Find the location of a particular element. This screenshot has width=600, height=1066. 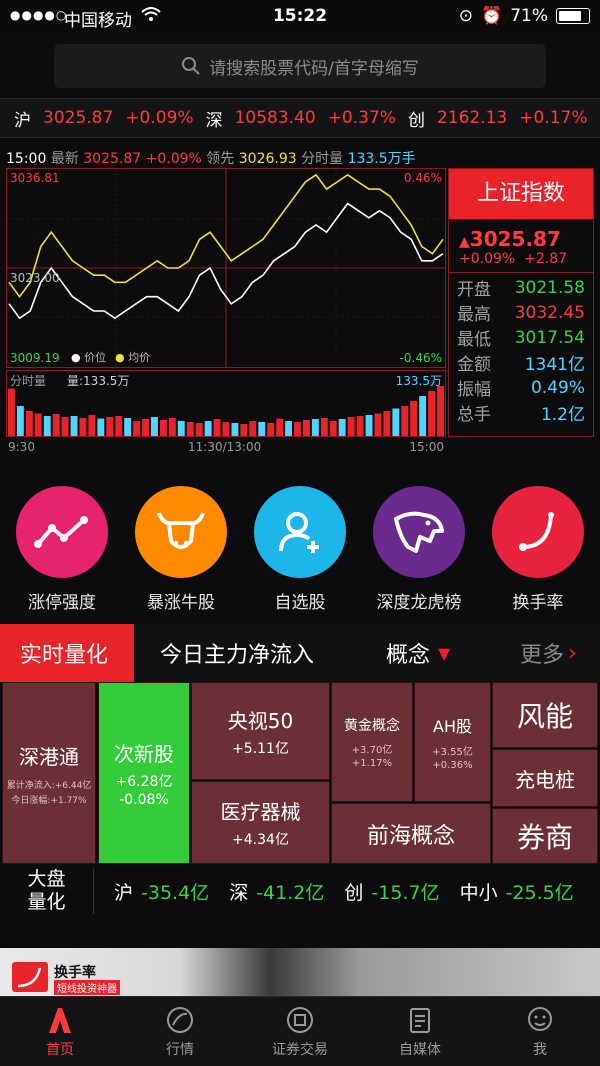

market-flow-title: 大盘 量化 is located at coordinates (47, 891).